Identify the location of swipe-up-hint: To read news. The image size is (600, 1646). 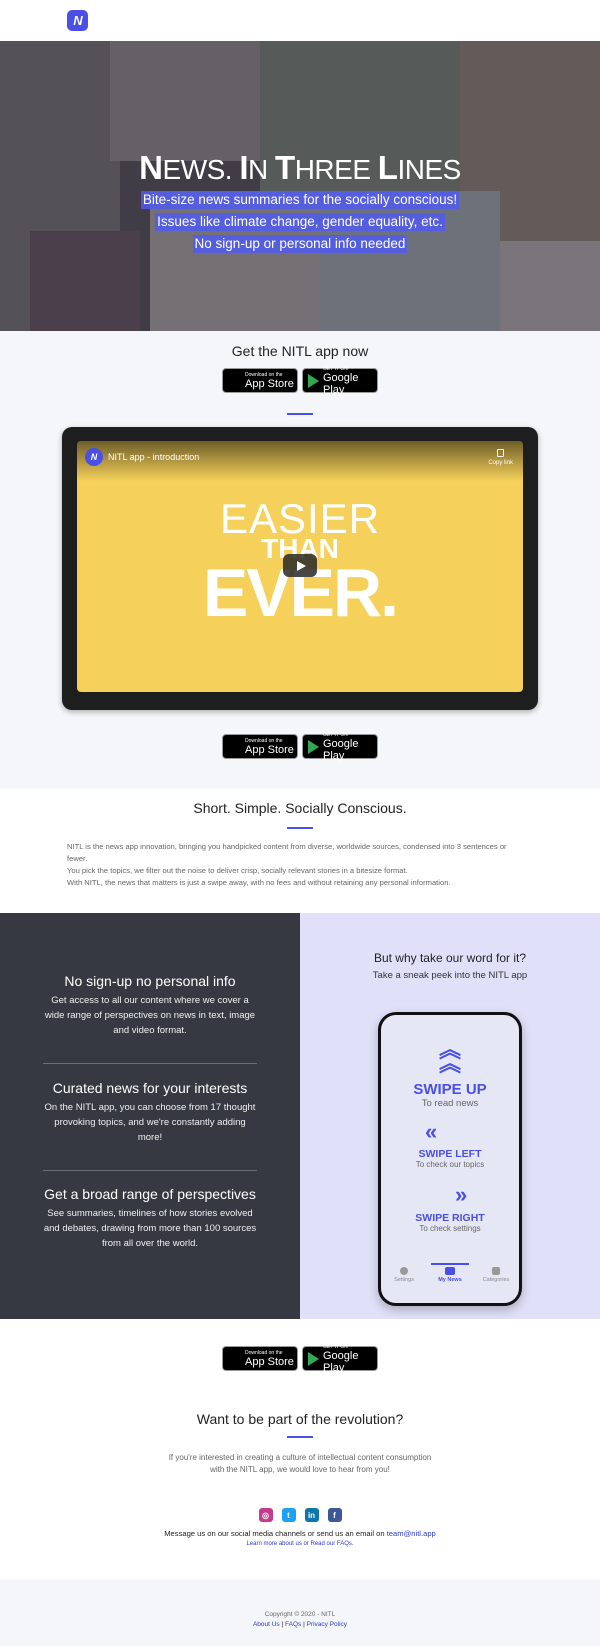
(450, 1103).